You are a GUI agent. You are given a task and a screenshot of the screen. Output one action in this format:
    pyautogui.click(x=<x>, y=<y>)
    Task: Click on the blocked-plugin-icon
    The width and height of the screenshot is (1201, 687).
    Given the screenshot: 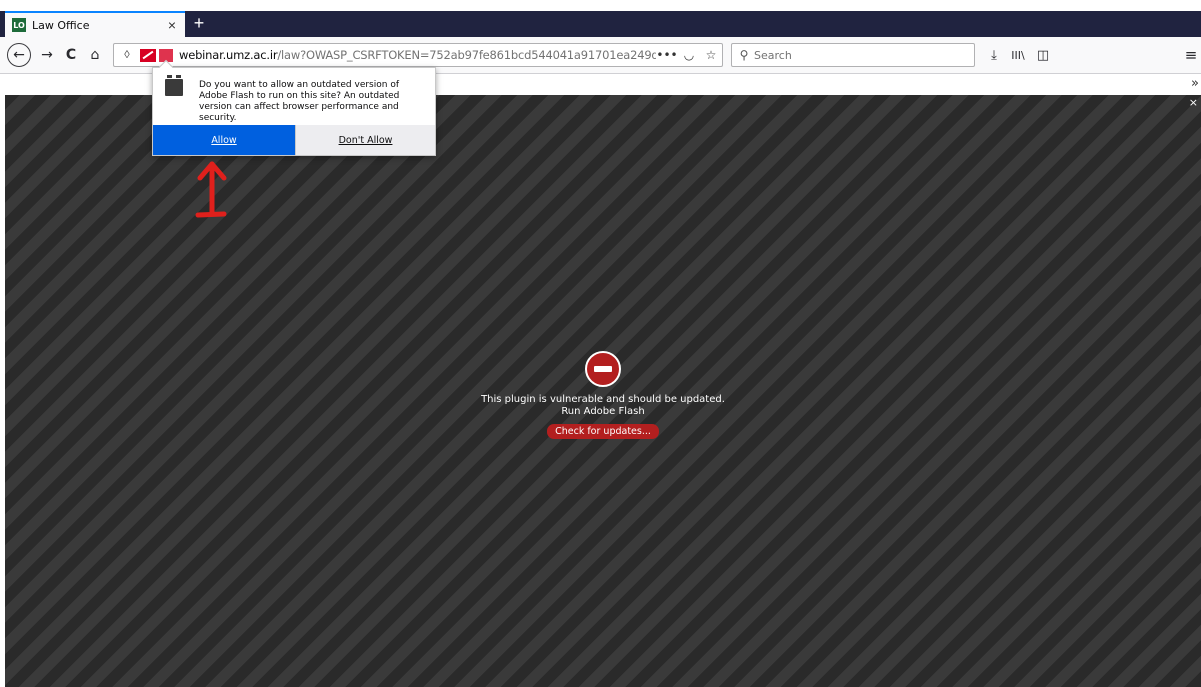 What is the action you would take?
    pyautogui.click(x=603, y=369)
    